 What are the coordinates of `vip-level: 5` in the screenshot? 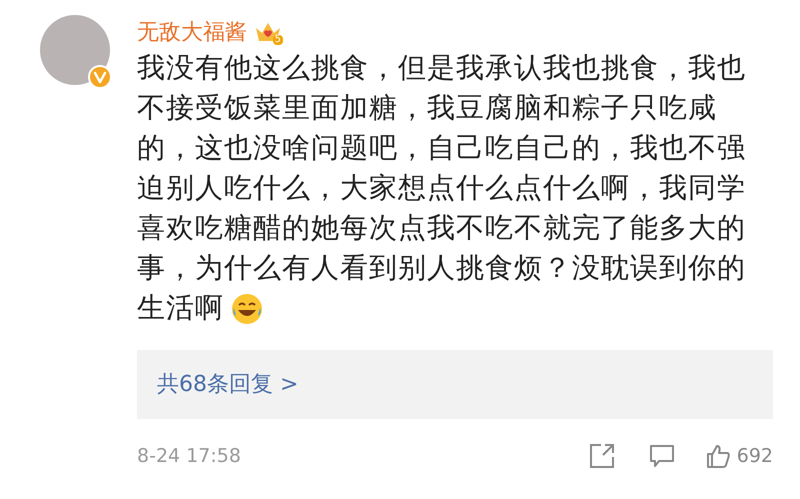 It's located at (277, 40).